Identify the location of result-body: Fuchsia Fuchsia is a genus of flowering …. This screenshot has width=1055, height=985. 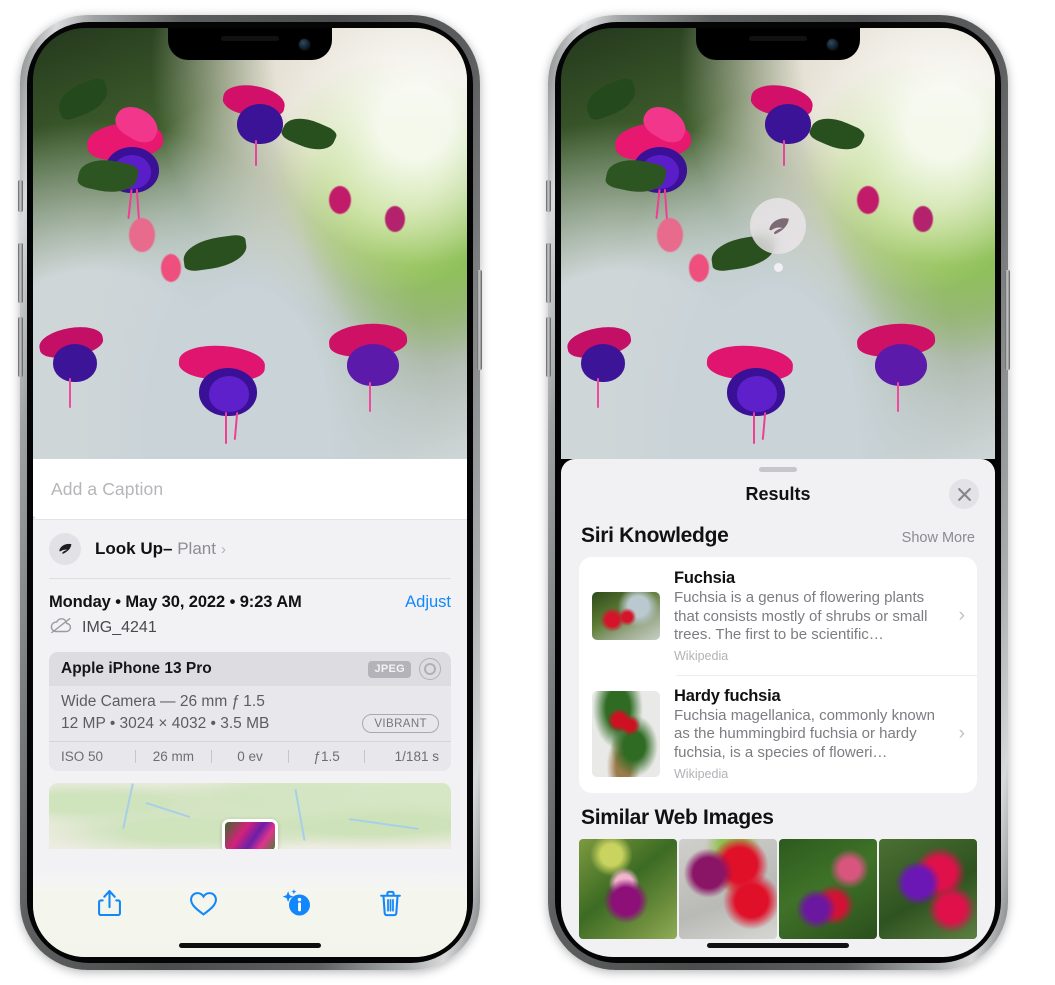
(815, 616).